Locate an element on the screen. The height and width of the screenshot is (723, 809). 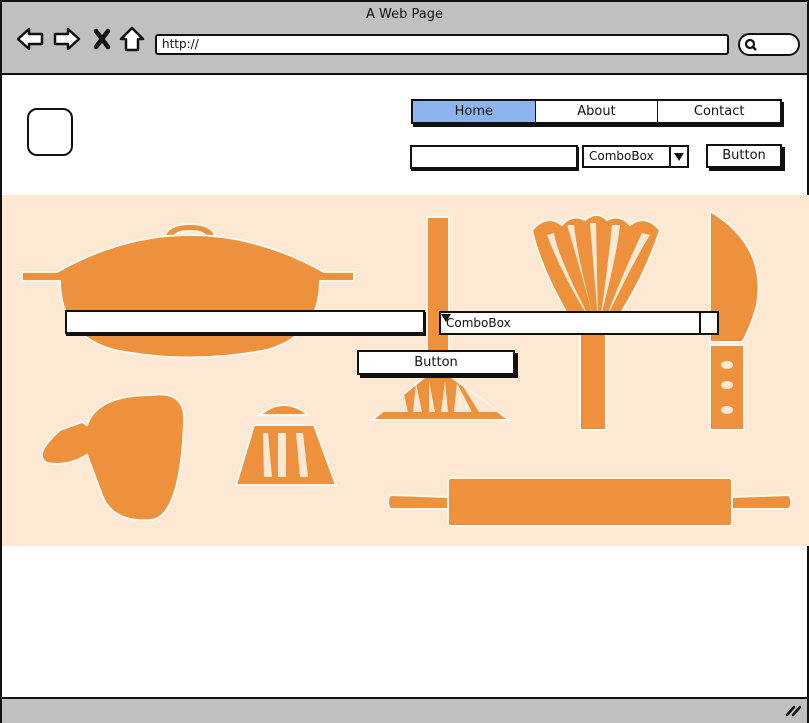
stop-x-icon is located at coordinates (102, 39).